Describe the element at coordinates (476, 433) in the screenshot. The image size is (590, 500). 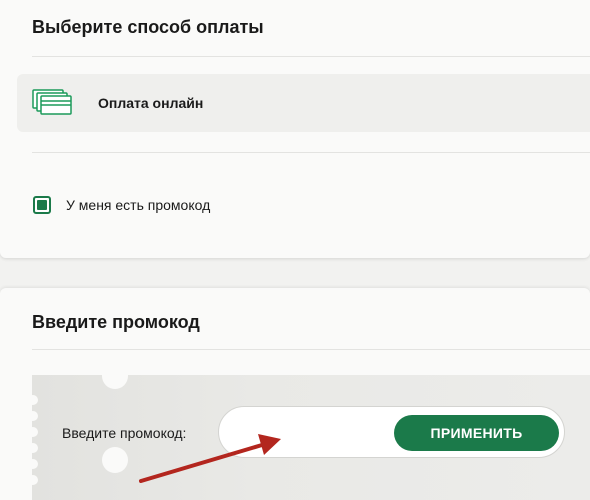
I see `apply-promocode-button: ПРИМЕНИТЬ` at that location.